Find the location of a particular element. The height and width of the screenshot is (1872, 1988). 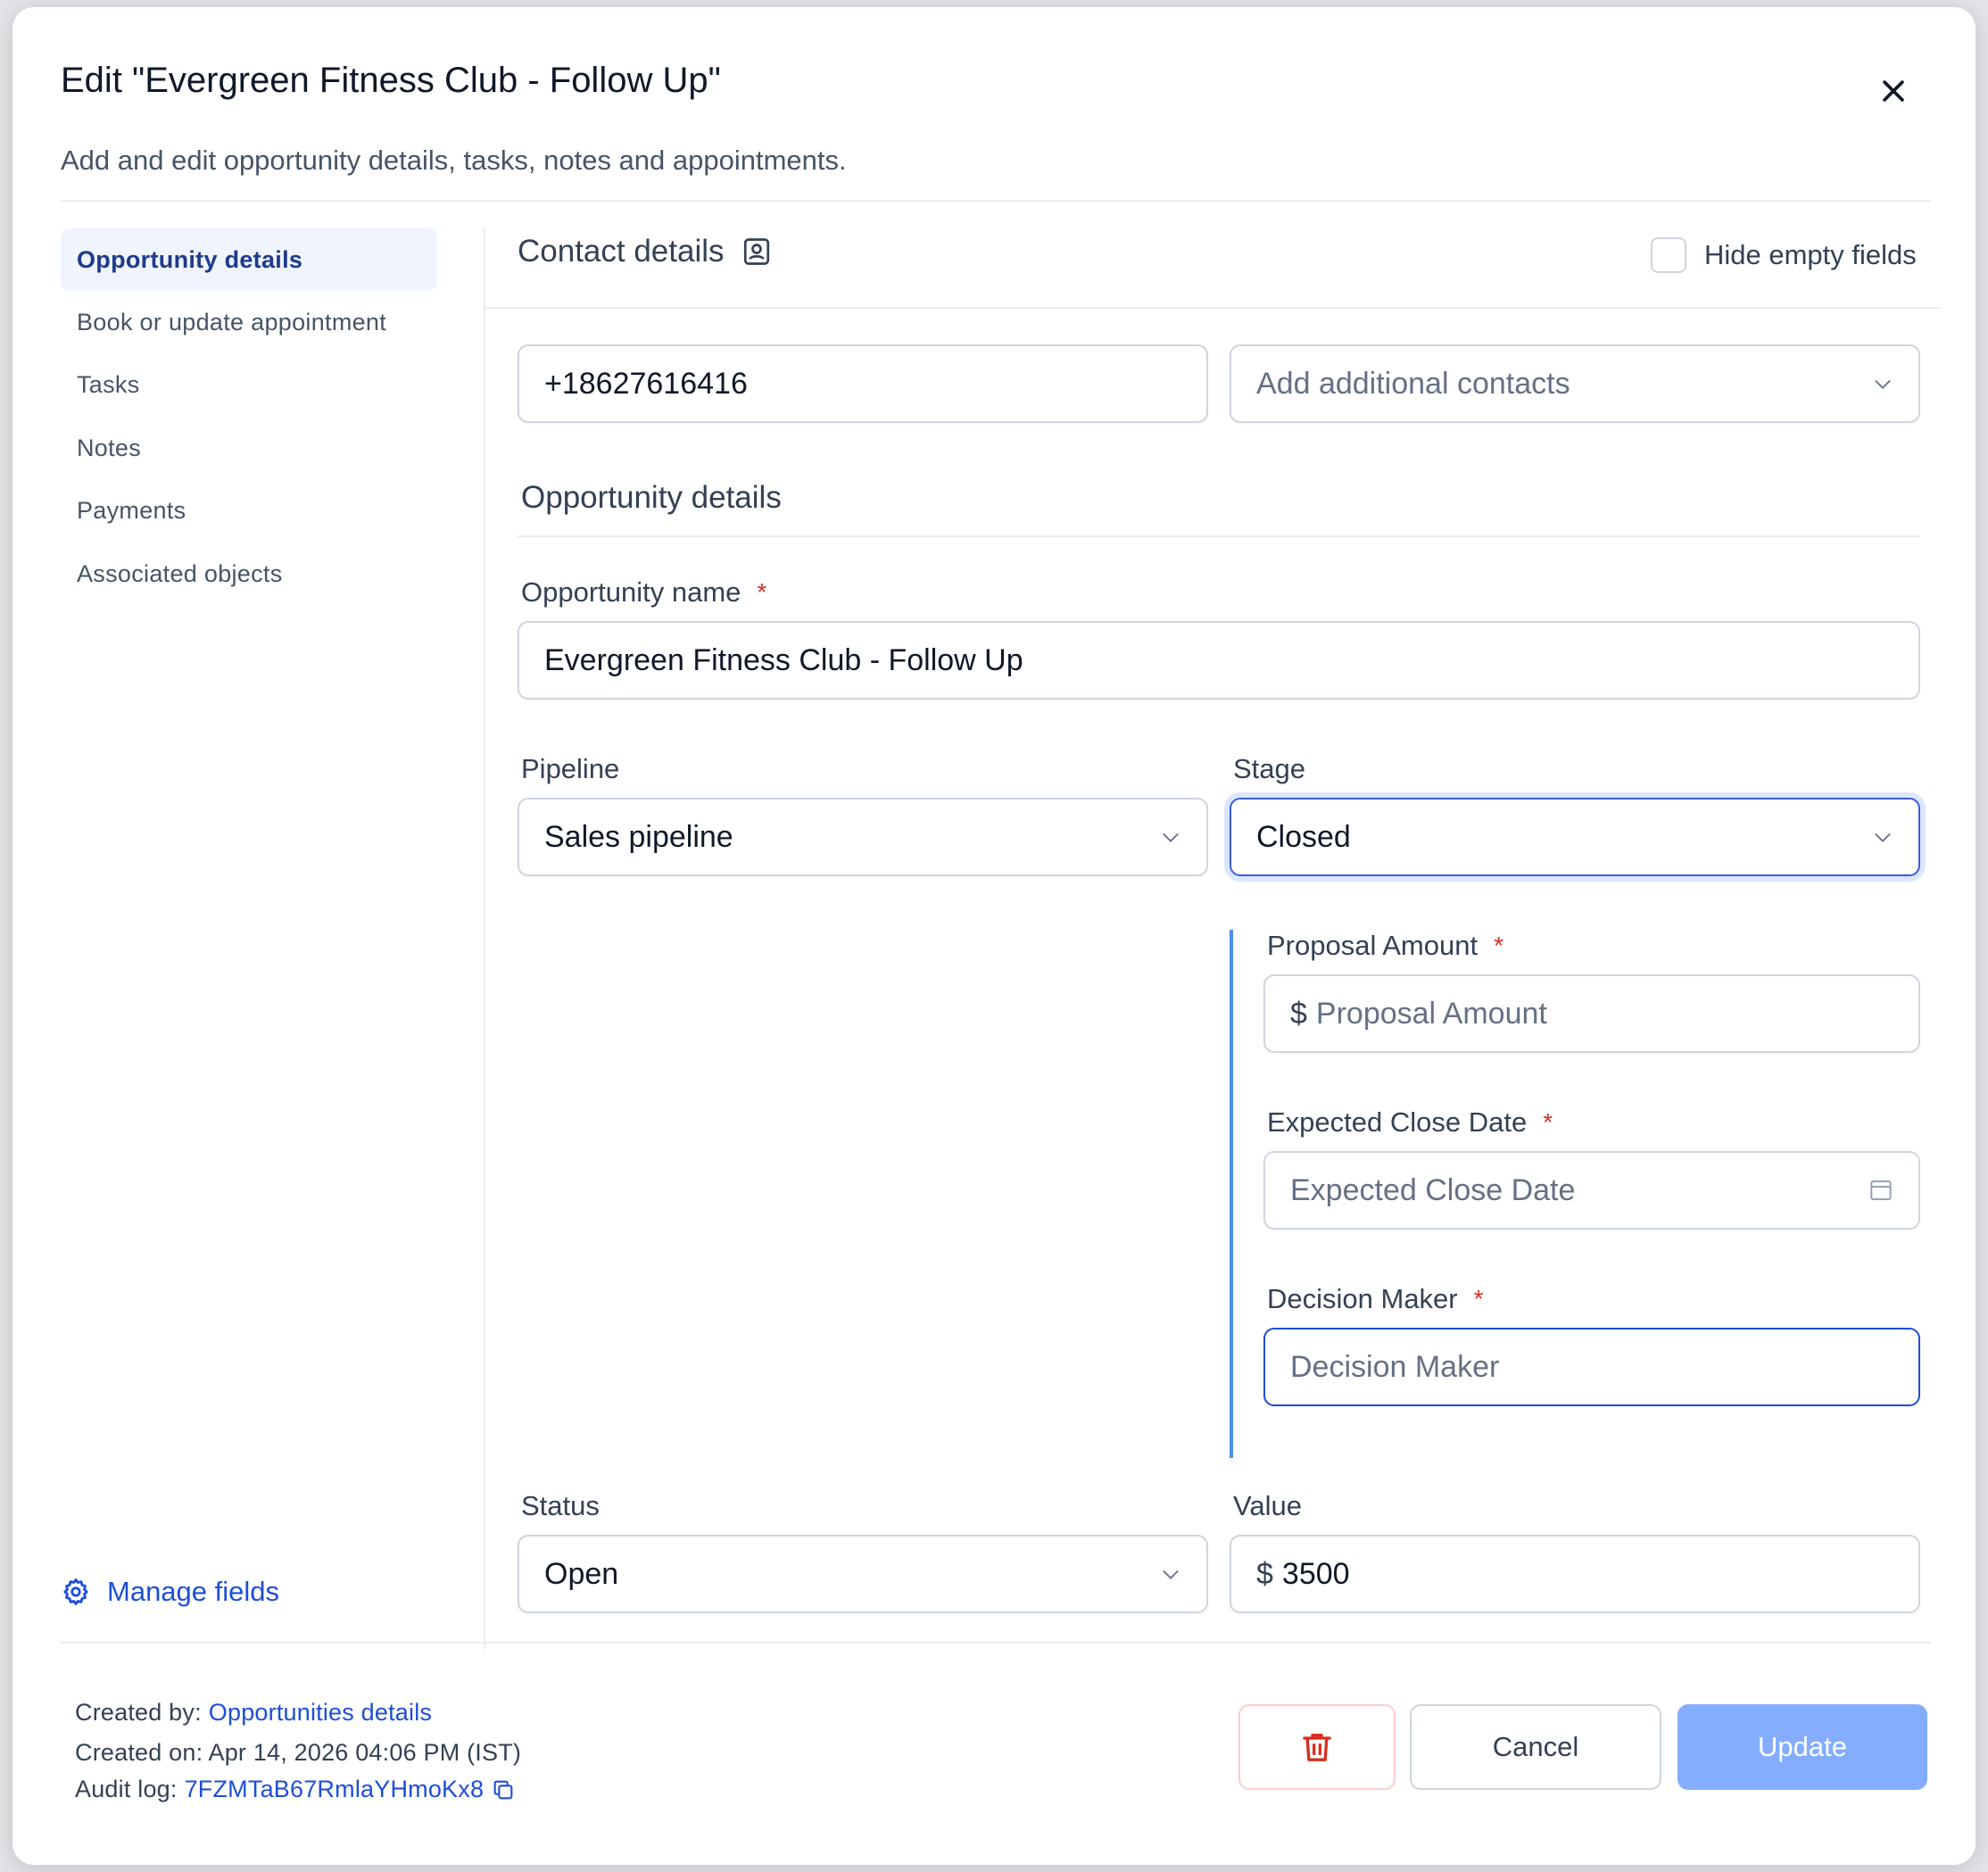

delete-button is located at coordinates (1317, 1747).